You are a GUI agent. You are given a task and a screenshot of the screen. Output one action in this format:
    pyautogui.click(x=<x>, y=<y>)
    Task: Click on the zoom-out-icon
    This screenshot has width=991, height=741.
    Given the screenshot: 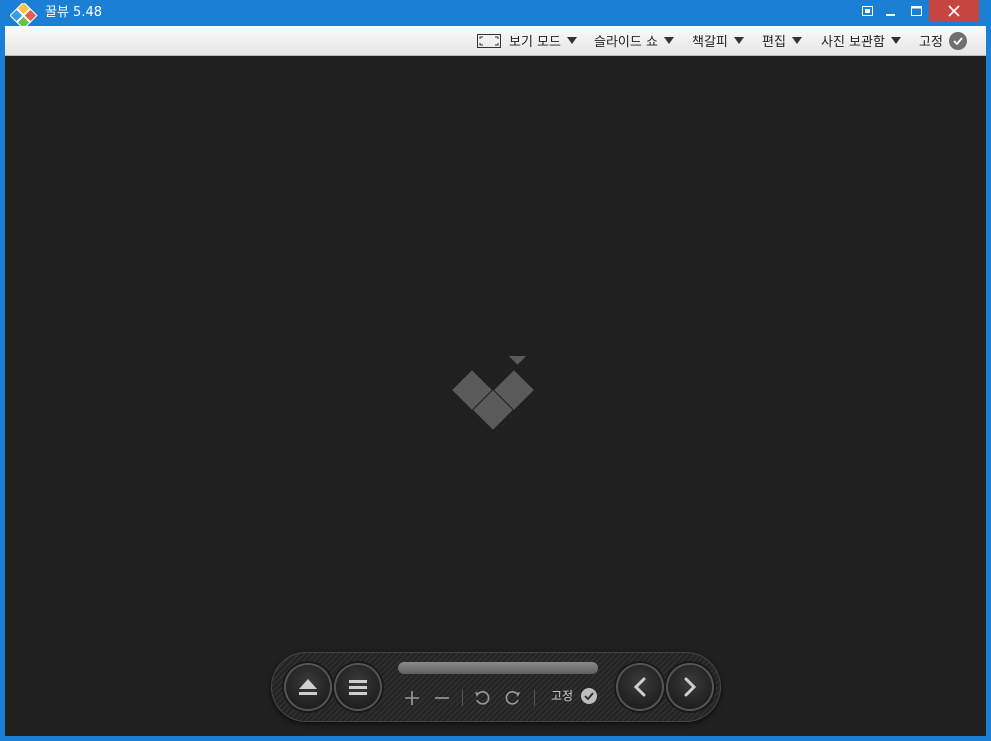 What is the action you would take?
    pyautogui.click(x=442, y=698)
    